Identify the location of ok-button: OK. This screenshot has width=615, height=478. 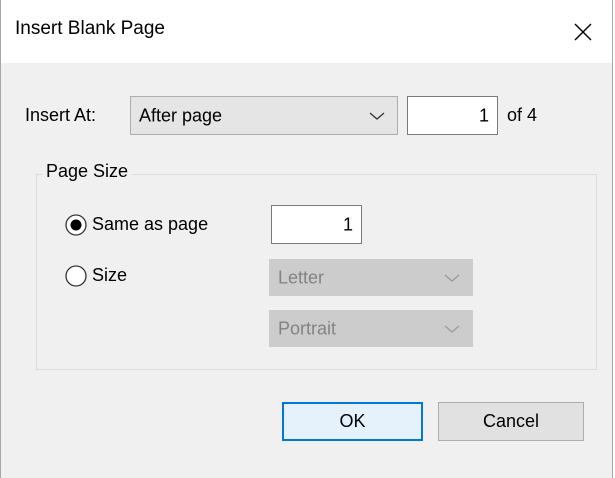
(352, 421).